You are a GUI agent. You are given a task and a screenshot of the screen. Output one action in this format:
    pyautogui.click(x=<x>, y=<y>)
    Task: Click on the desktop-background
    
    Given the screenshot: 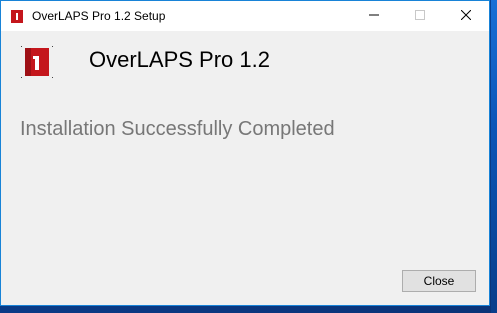 What is the action you would take?
    pyautogui.click(x=494, y=156)
    